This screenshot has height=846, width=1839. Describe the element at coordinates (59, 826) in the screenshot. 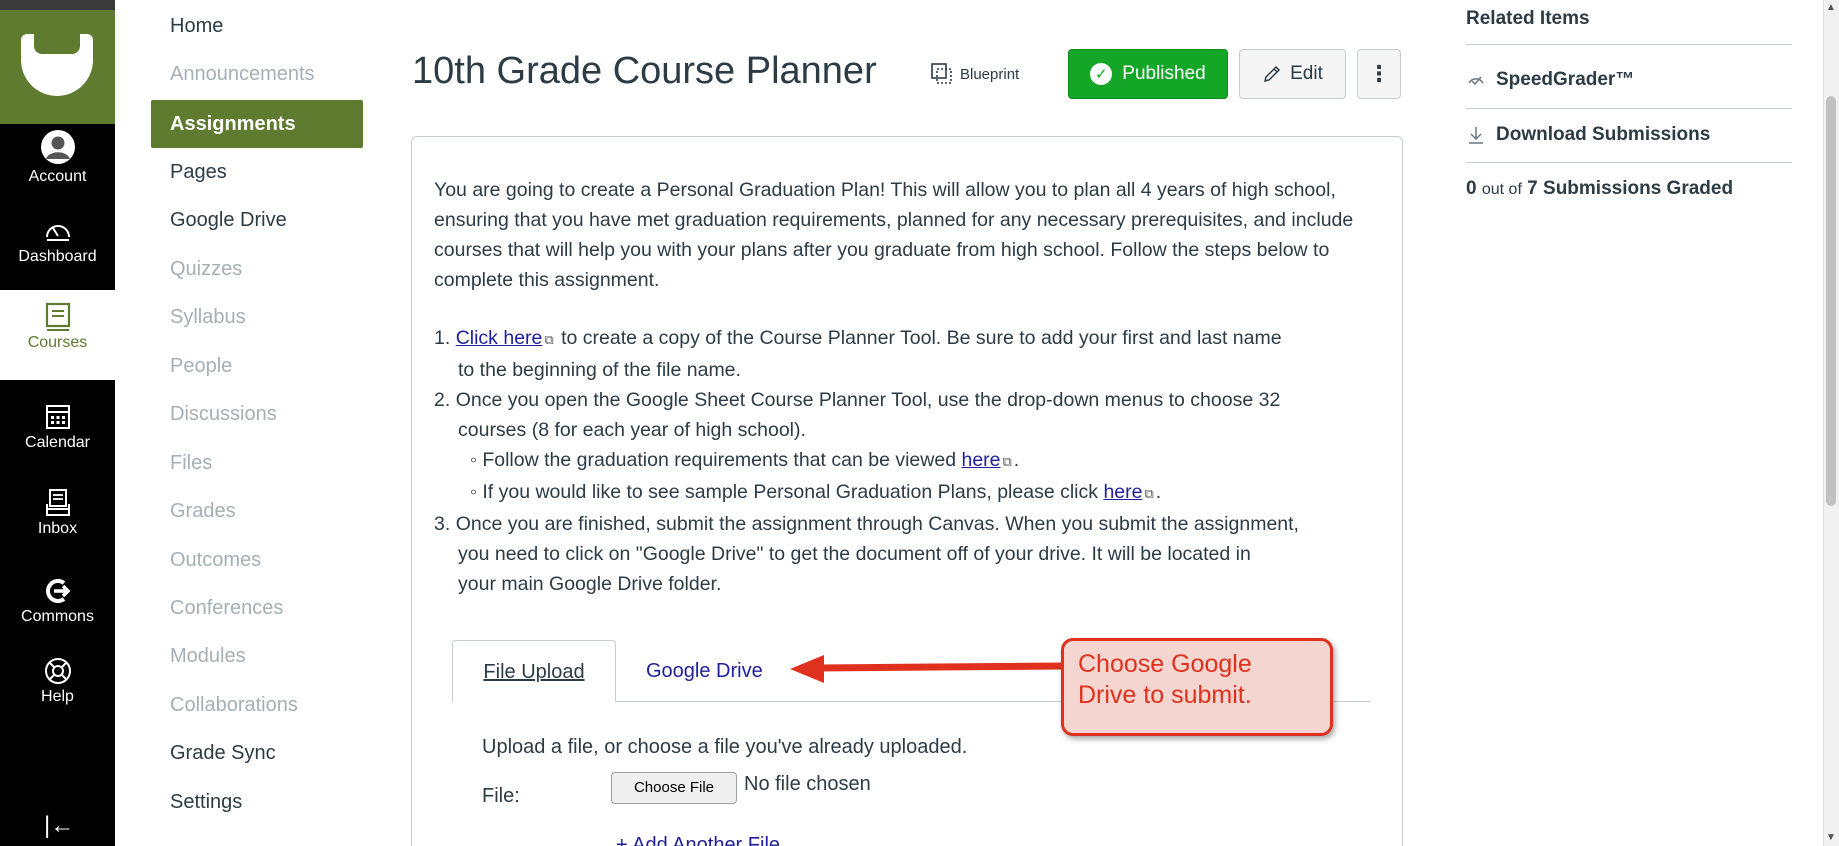

I see `collapse-nav-icon: |←` at that location.